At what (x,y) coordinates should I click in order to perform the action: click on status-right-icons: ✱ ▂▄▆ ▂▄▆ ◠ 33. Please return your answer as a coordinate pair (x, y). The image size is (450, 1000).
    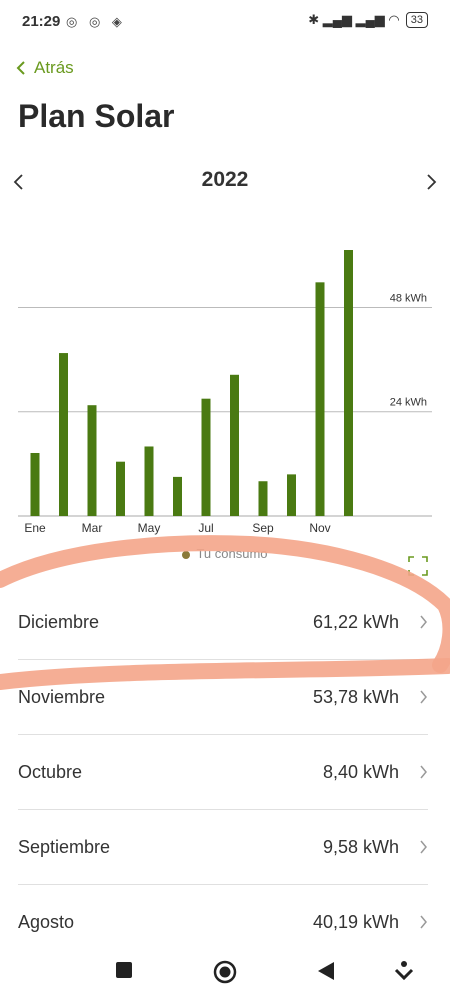
    Looking at the image, I should click on (368, 20).